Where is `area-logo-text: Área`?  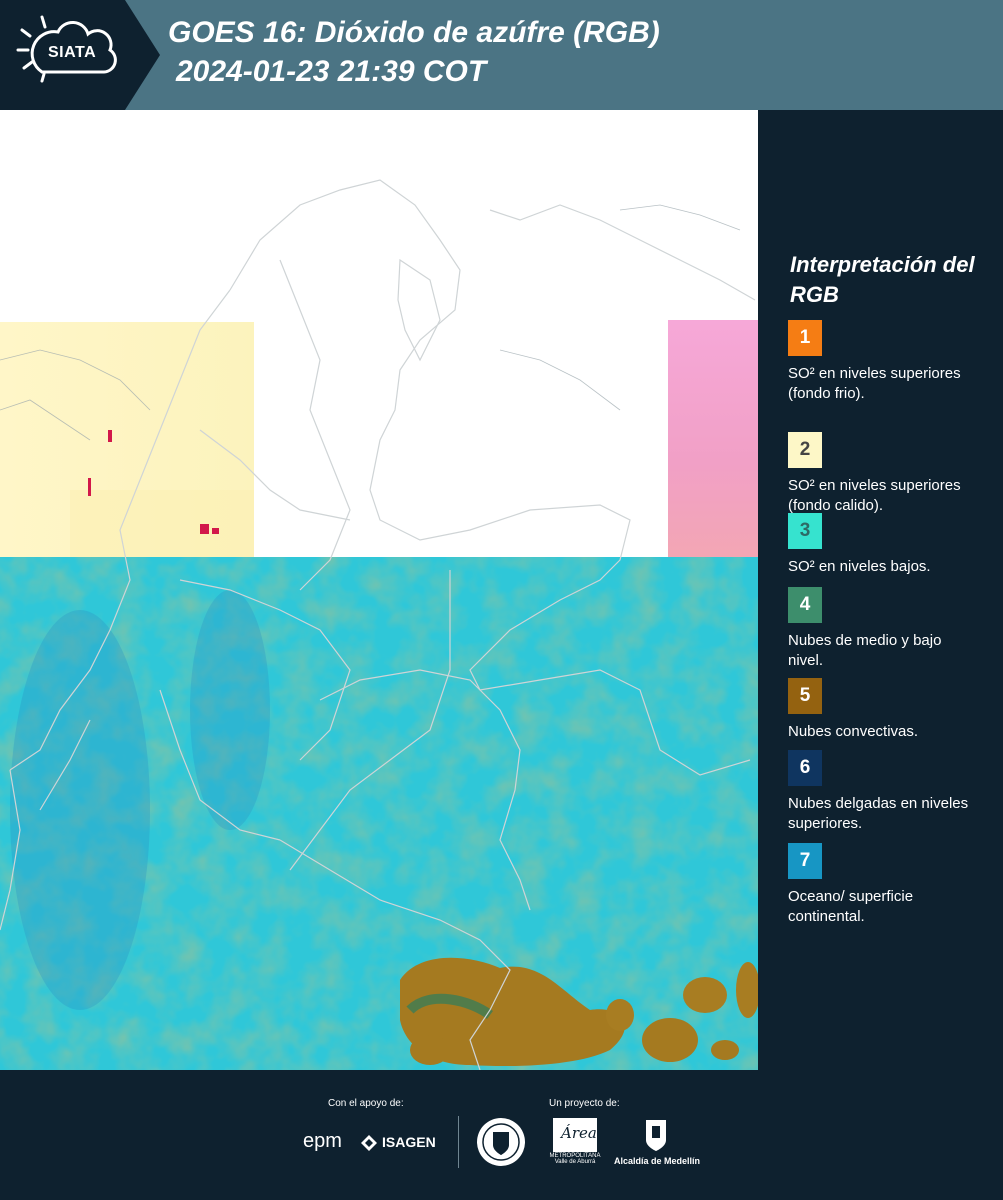 area-logo-text: Área is located at coordinates (579, 1133).